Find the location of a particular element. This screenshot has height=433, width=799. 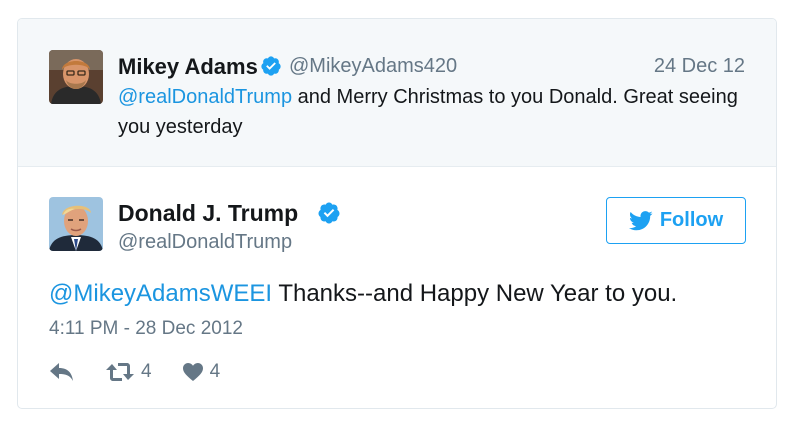

parent-tweet-date: 24 Dec 12 is located at coordinates (699, 66).